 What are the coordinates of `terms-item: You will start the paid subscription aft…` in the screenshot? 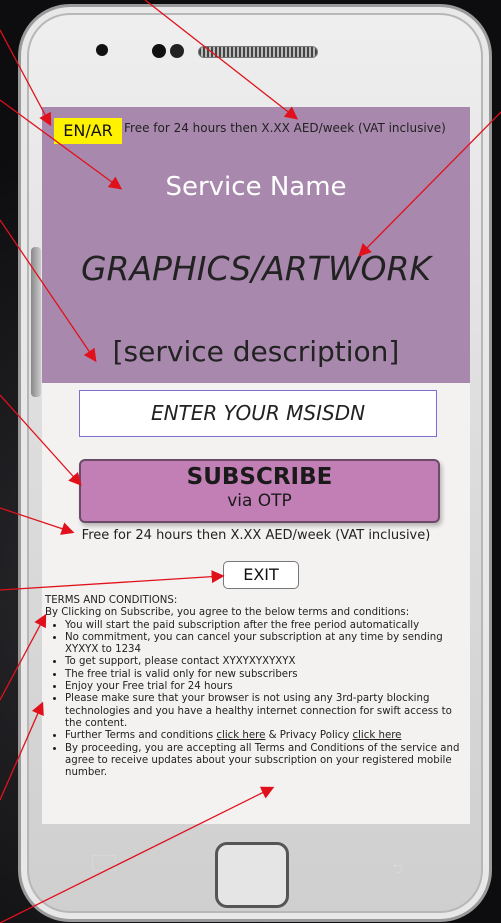 It's located at (267, 626).